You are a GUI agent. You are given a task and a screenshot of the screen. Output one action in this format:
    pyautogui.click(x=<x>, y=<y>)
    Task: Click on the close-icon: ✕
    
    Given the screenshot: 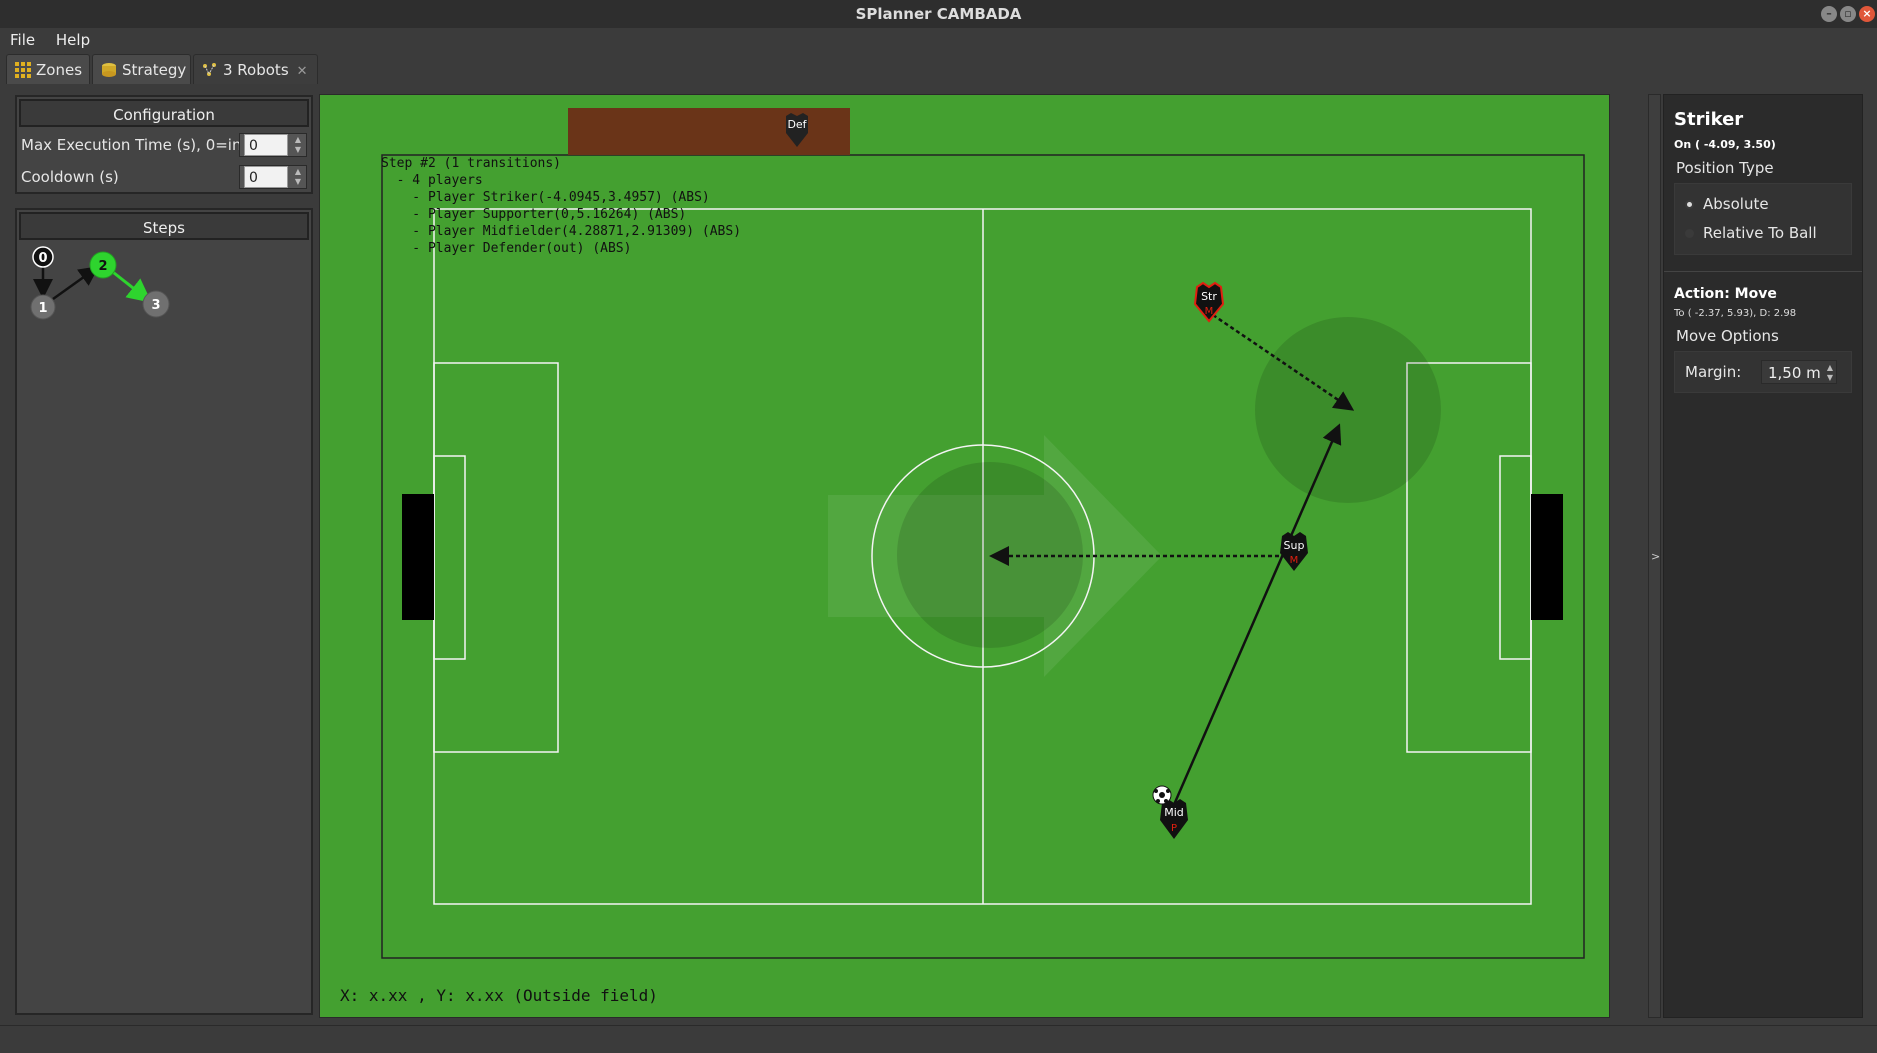 What is the action you would take?
    pyautogui.click(x=302, y=71)
    